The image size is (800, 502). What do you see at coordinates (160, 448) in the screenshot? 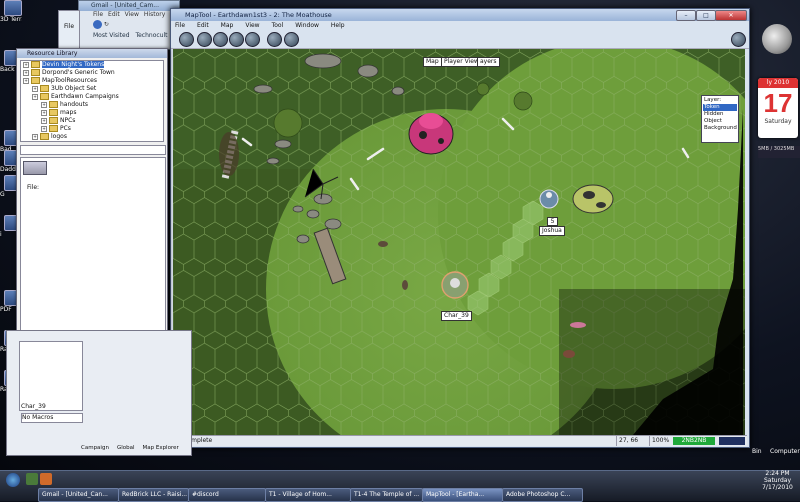
I see `tab-map-explorer: Map Explorer` at bounding box center [160, 448].